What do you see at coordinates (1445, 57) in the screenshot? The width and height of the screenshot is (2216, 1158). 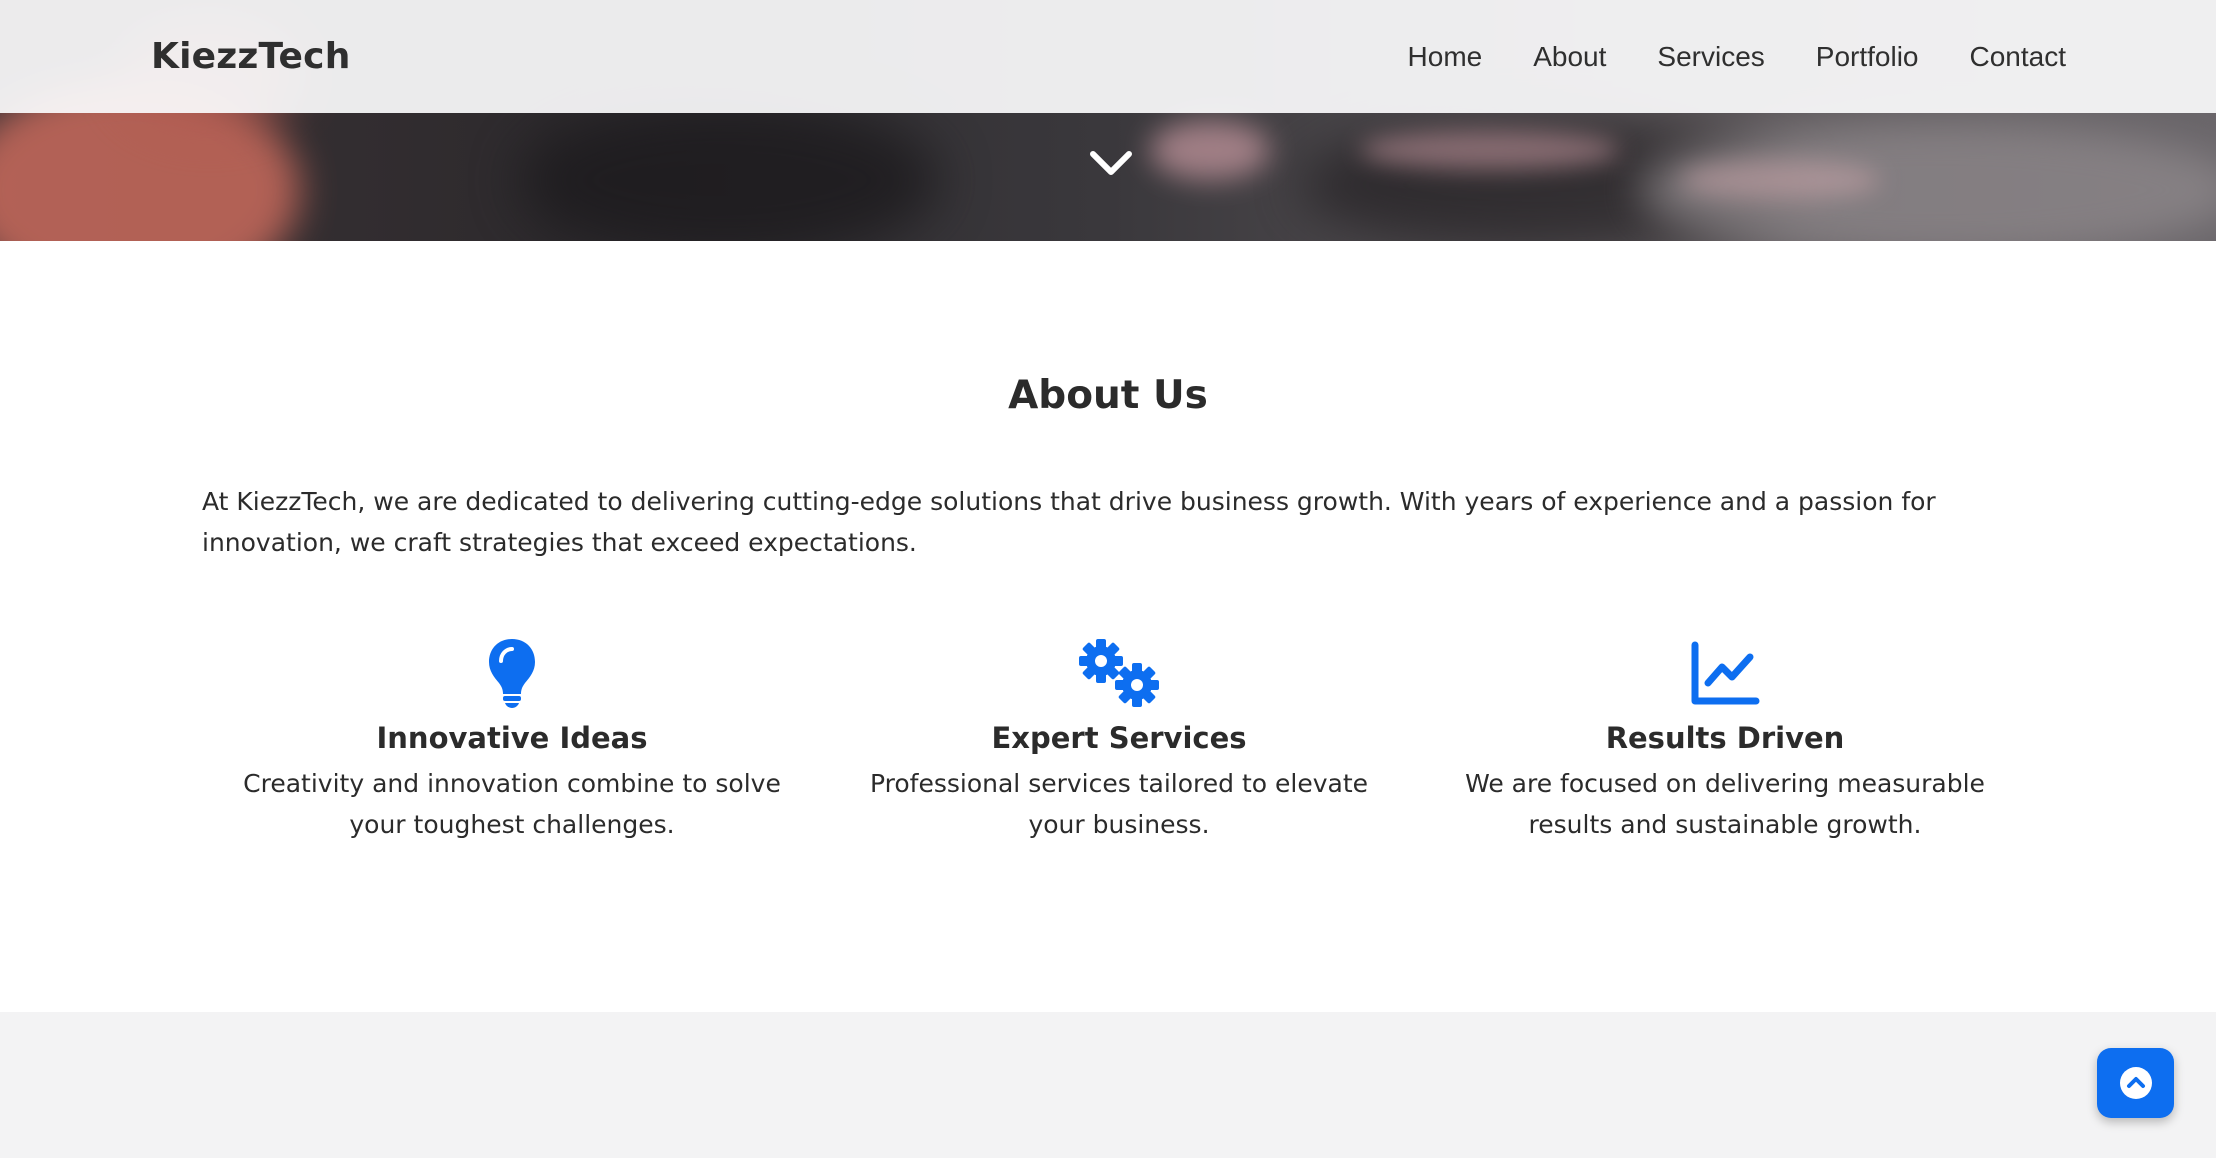 I see `nav-link-home: Home` at bounding box center [1445, 57].